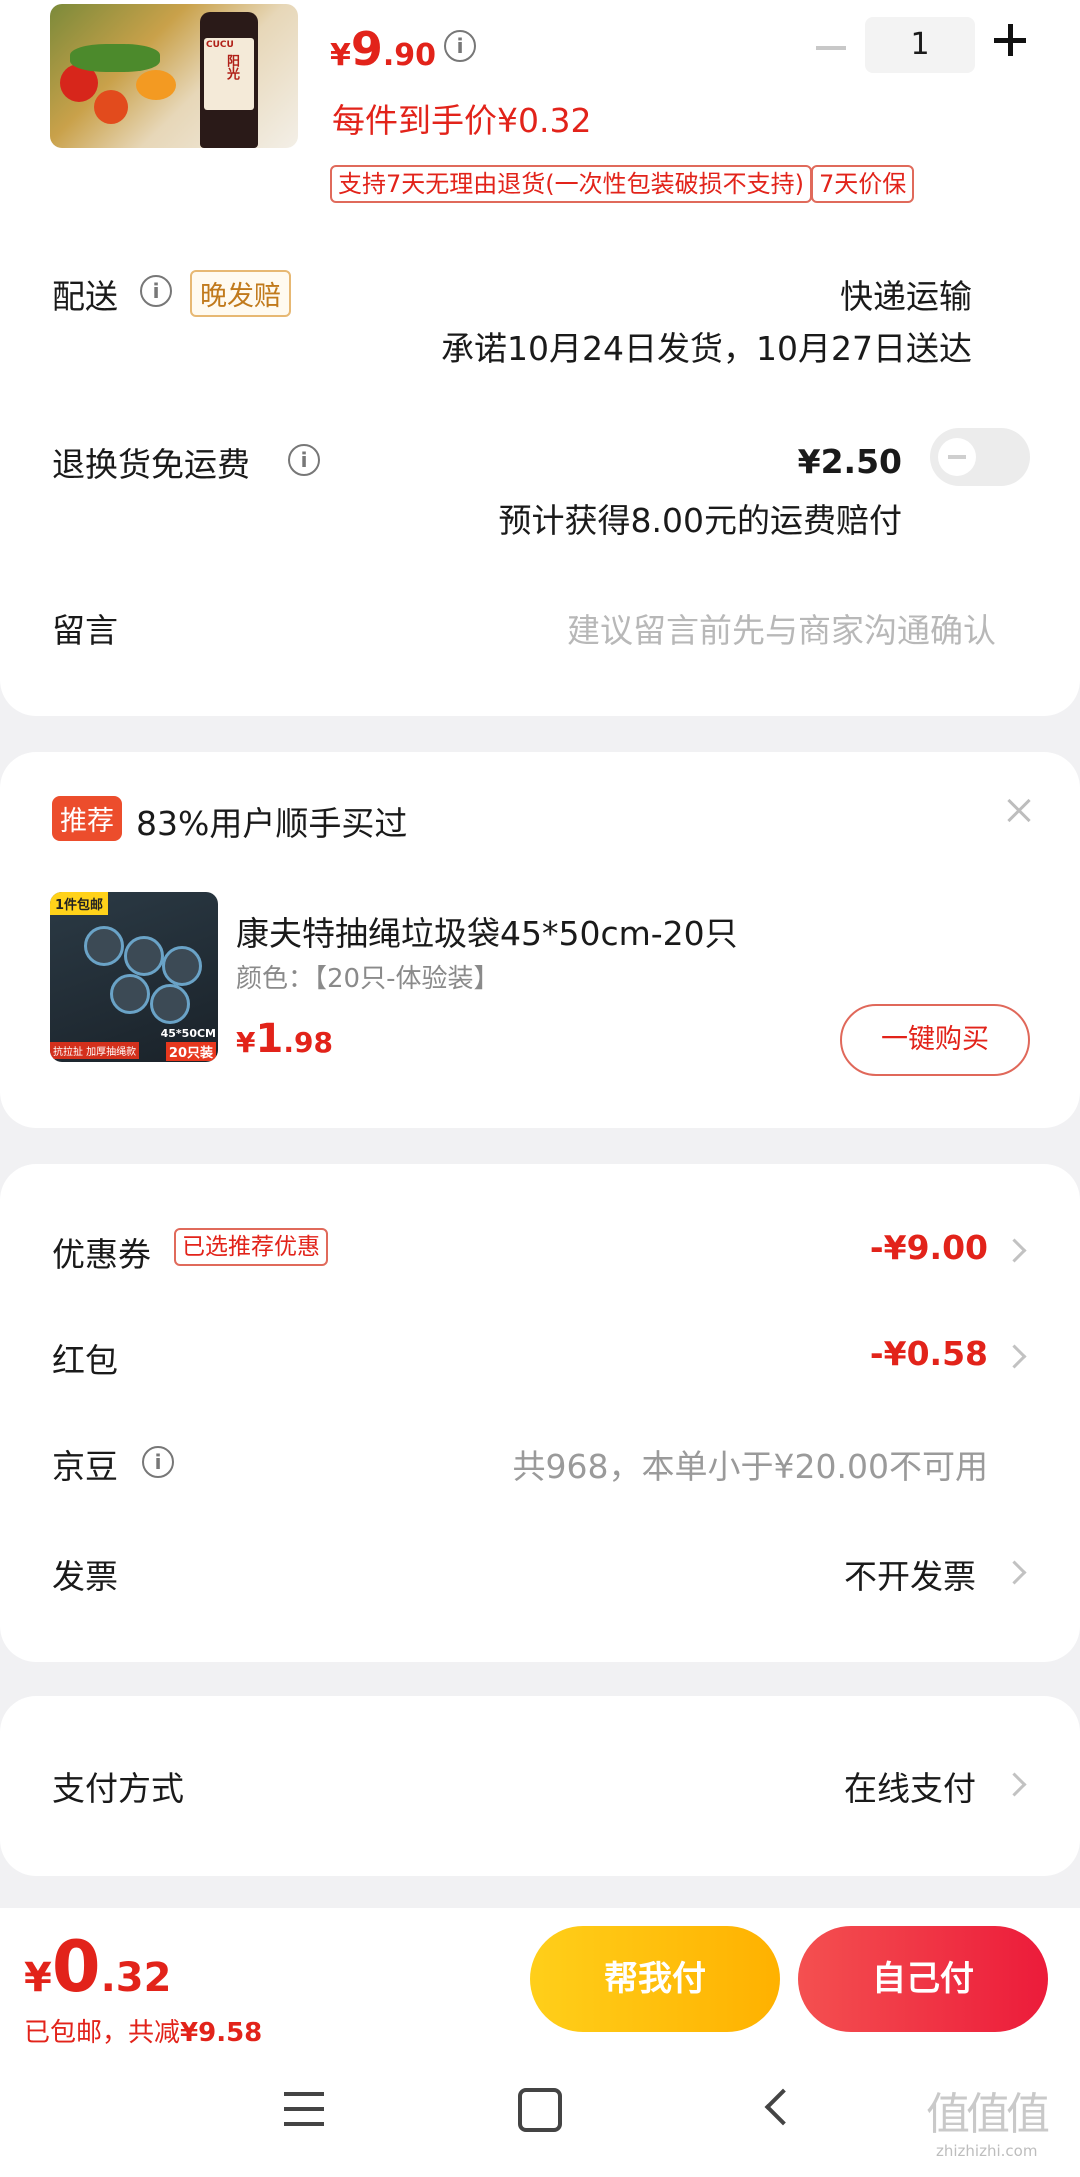 The width and height of the screenshot is (1080, 2177). I want to click on qty-field: 1, so click(920, 45).